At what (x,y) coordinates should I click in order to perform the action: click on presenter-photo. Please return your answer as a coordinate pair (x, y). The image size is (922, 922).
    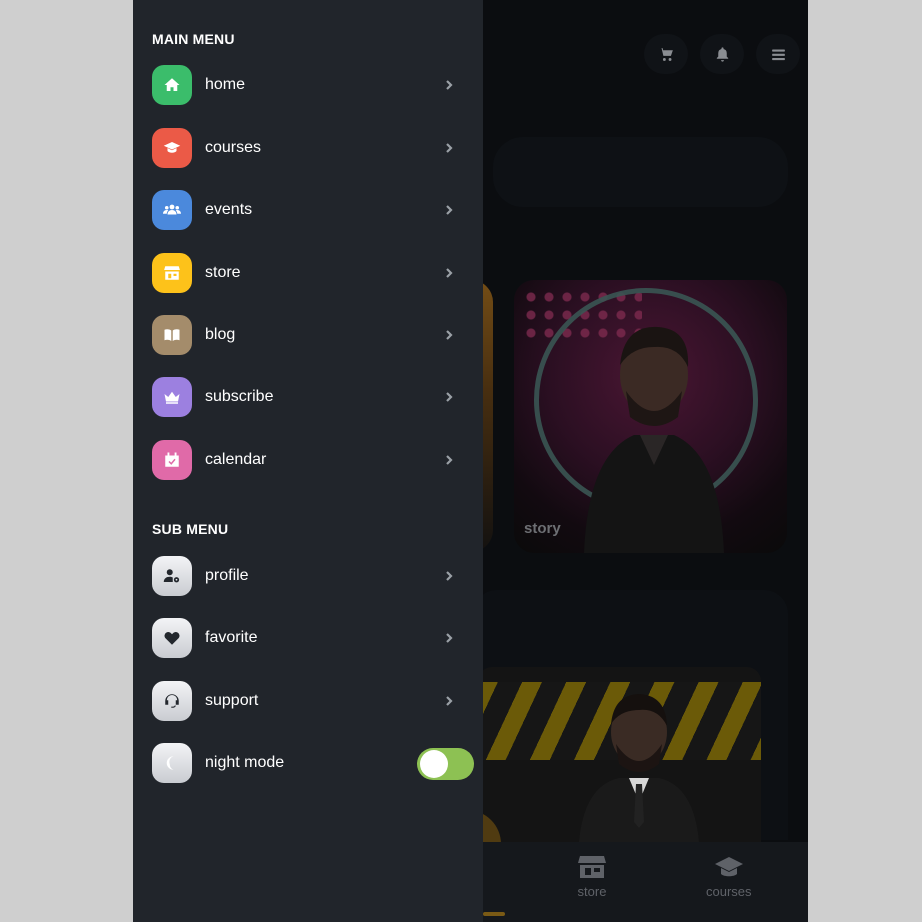
    Looking at the image, I should click on (639, 768).